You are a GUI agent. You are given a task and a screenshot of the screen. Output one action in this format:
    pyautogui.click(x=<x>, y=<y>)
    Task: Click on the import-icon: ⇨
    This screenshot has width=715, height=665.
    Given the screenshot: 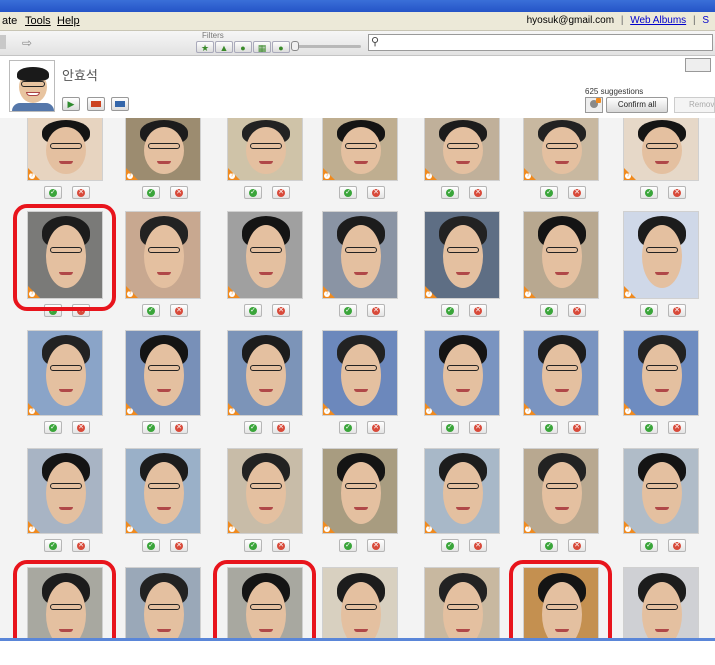 What is the action you would take?
    pyautogui.click(x=27, y=43)
    